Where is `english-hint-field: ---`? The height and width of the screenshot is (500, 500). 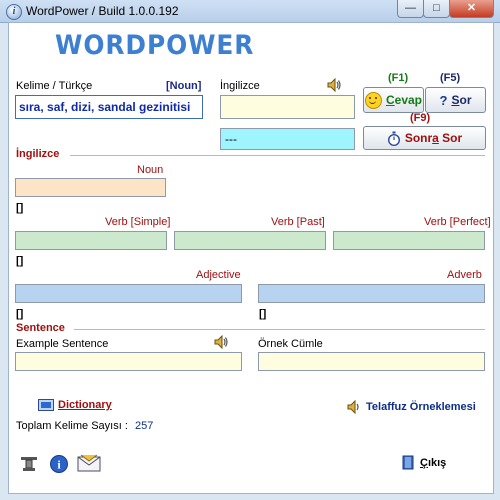
english-hint-field: --- is located at coordinates (287, 139).